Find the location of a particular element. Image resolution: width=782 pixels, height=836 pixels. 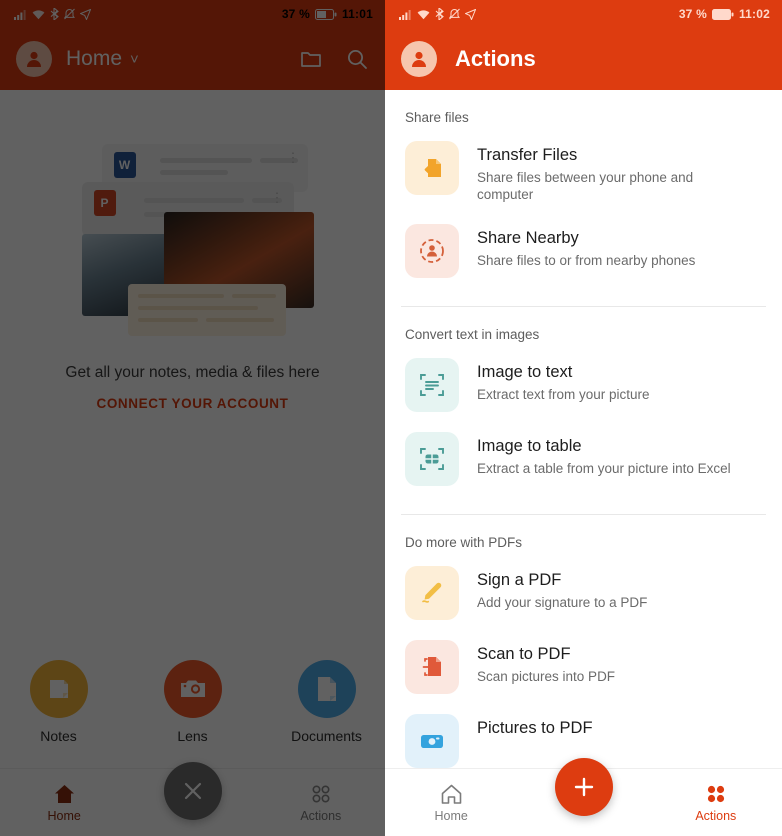

section-title: Convert text in images is located at coordinates (472, 335).